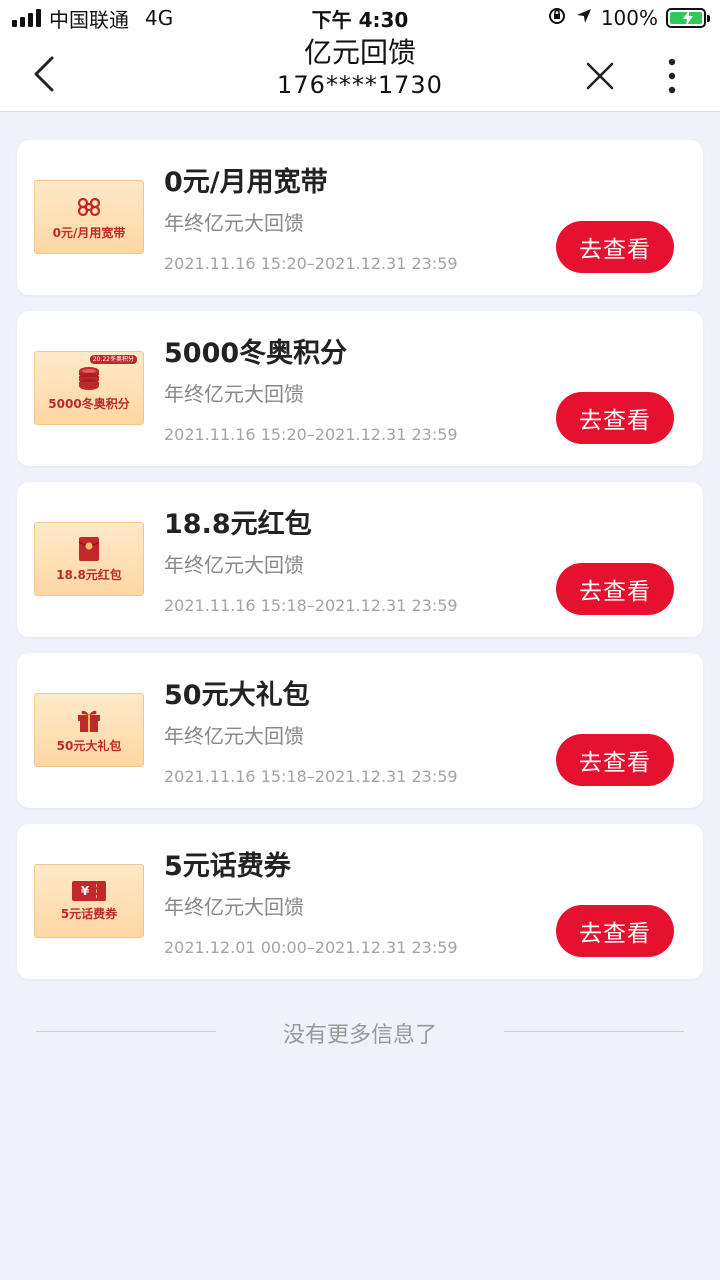 Image resolution: width=720 pixels, height=1280 pixels. I want to click on chevron-left-icon, so click(44, 74).